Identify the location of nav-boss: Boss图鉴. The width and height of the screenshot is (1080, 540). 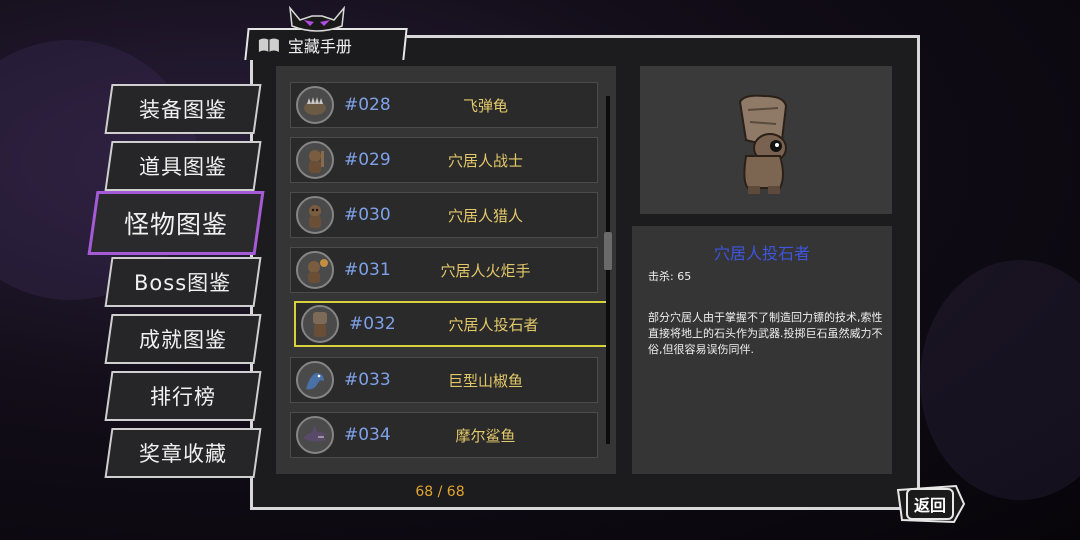
(183, 282).